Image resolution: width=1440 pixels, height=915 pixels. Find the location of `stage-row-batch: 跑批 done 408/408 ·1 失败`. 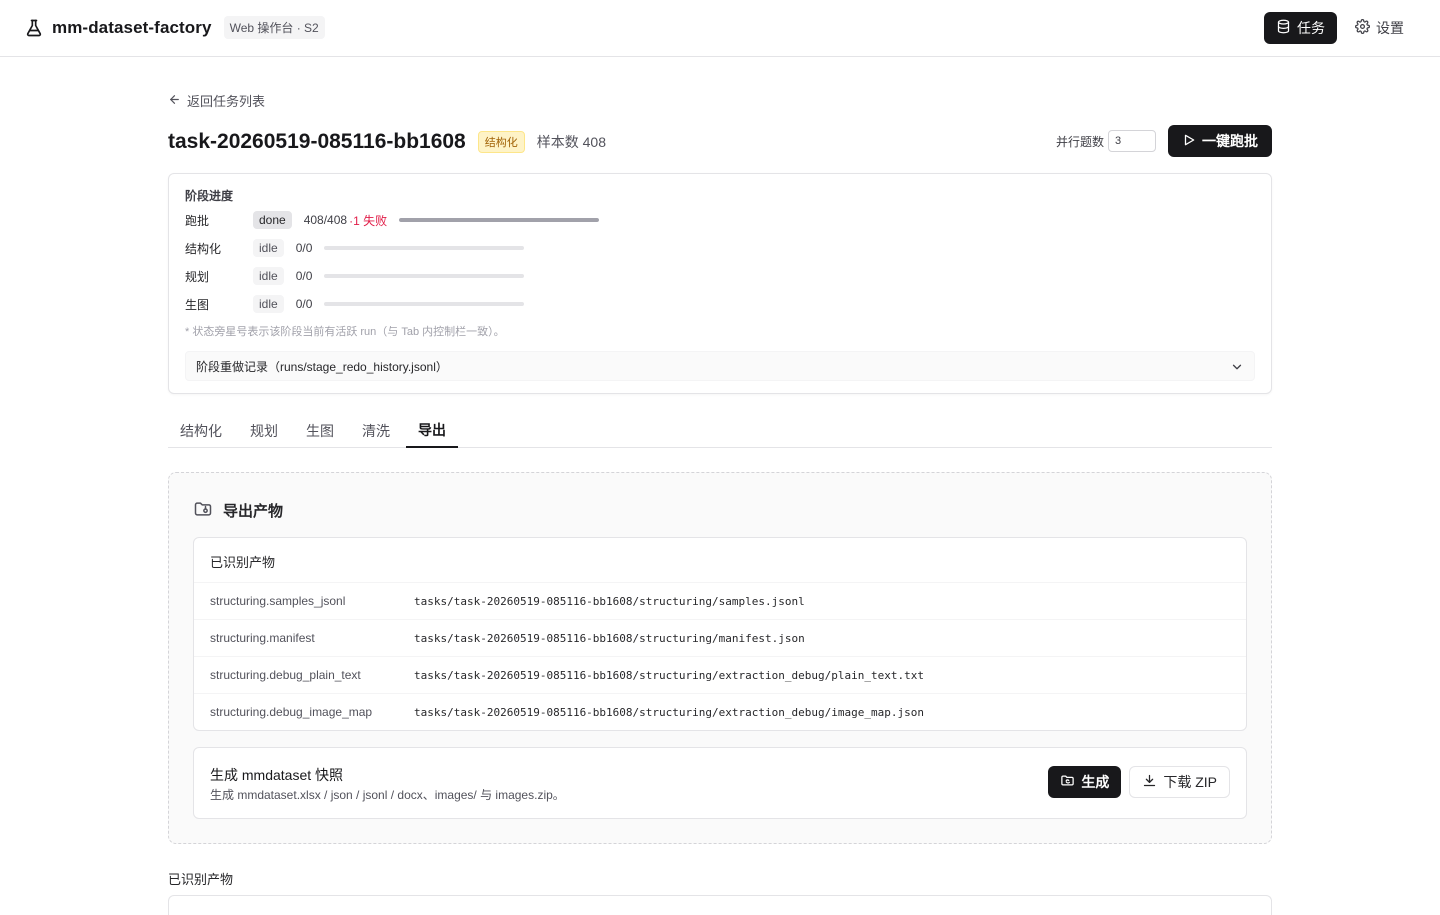

stage-row-batch: 跑批 done 408/408 ·1 失败 is located at coordinates (392, 220).